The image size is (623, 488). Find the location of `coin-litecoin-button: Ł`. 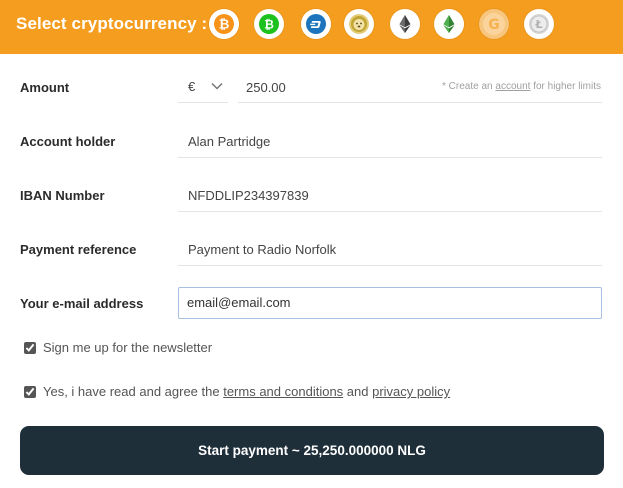

coin-litecoin-button: Ł is located at coordinates (539, 24).